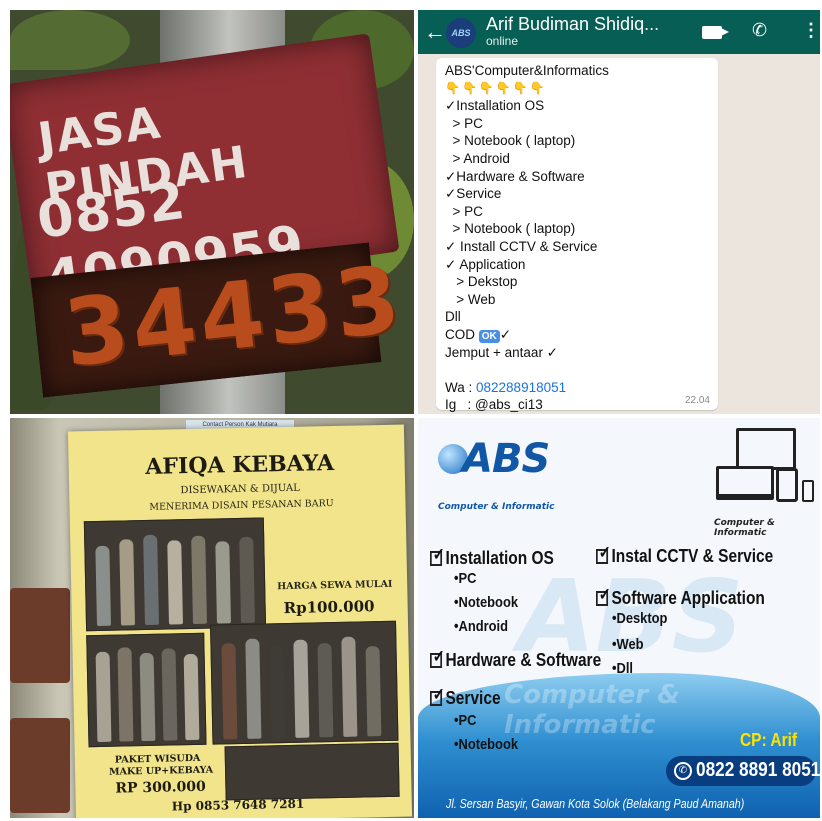  What do you see at coordinates (496, 507) in the screenshot?
I see `card-logo-subtitle: Computer & Informatic` at bounding box center [496, 507].